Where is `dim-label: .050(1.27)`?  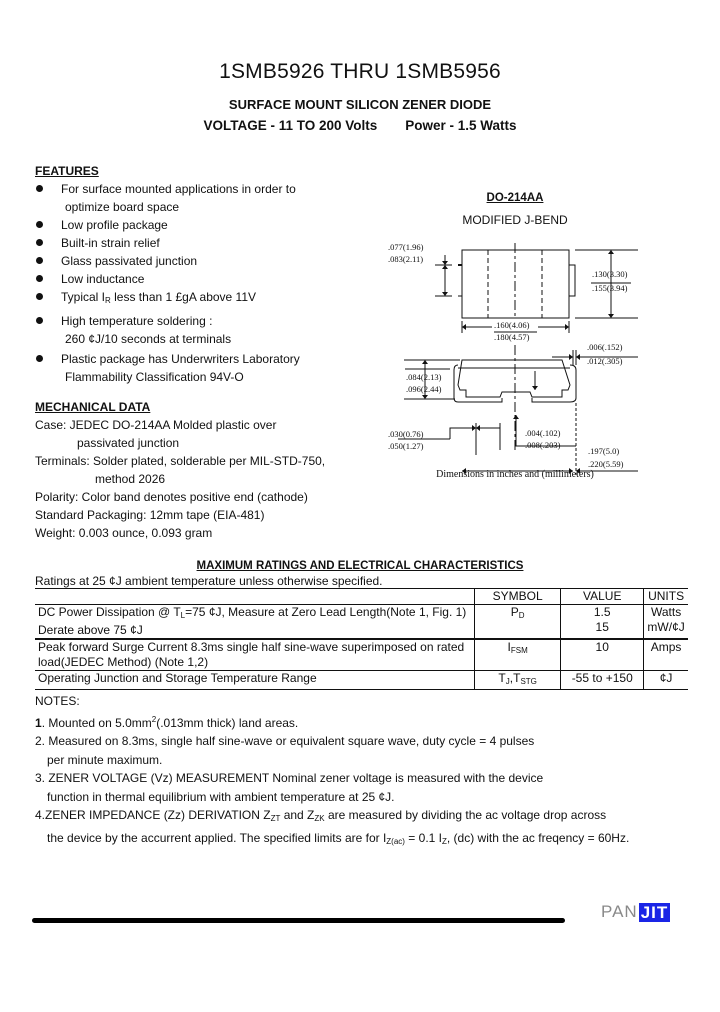 dim-label: .050(1.27) is located at coordinates (406, 446).